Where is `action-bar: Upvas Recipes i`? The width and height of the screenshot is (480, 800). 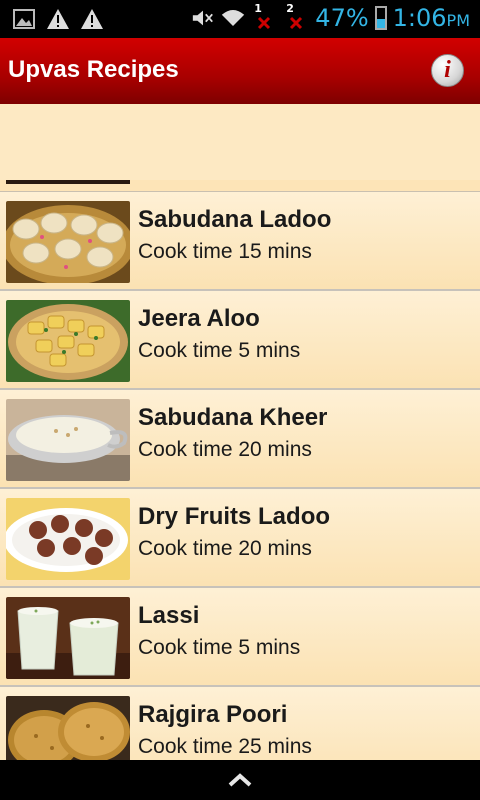 action-bar: Upvas Recipes i is located at coordinates (240, 71).